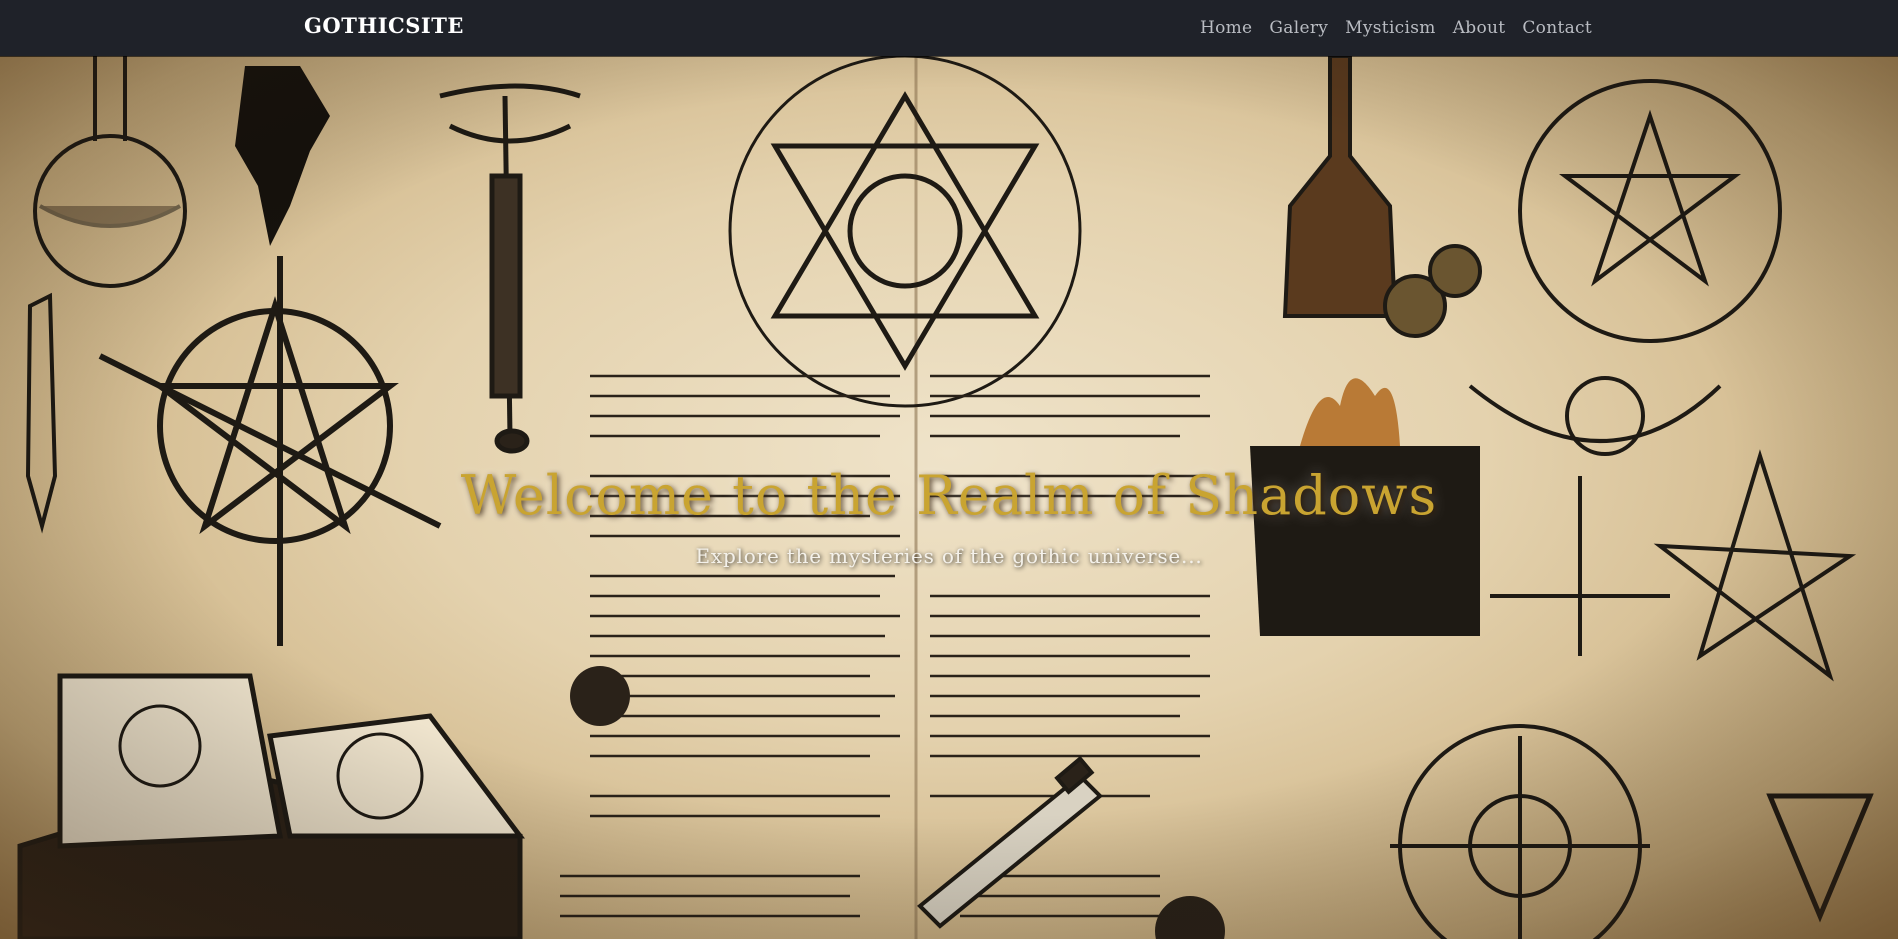  I want to click on nav-item-home: Home, so click(1226, 28).